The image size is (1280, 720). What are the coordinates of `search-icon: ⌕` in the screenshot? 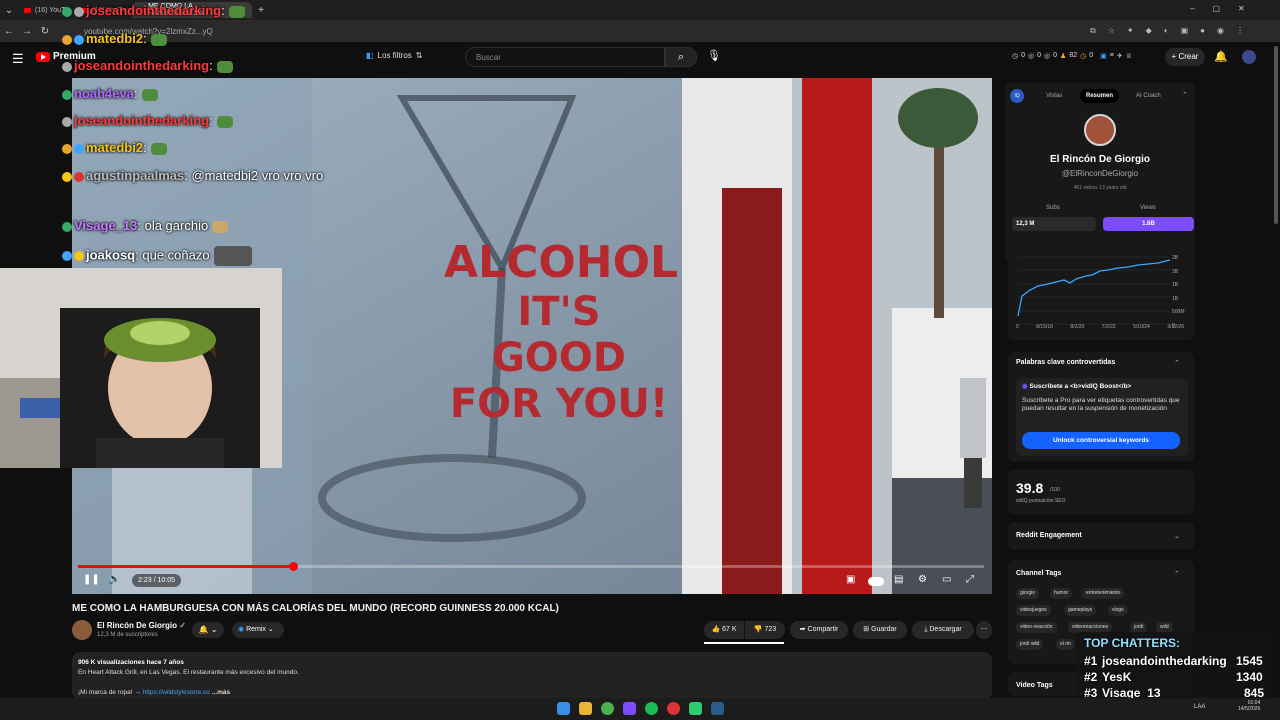 It's located at (681, 57).